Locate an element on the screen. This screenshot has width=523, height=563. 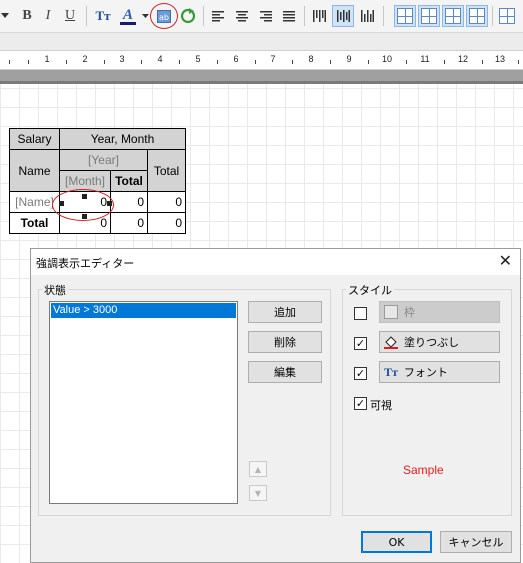
pivot-name-row-label: [Name] is located at coordinates (34, 202).